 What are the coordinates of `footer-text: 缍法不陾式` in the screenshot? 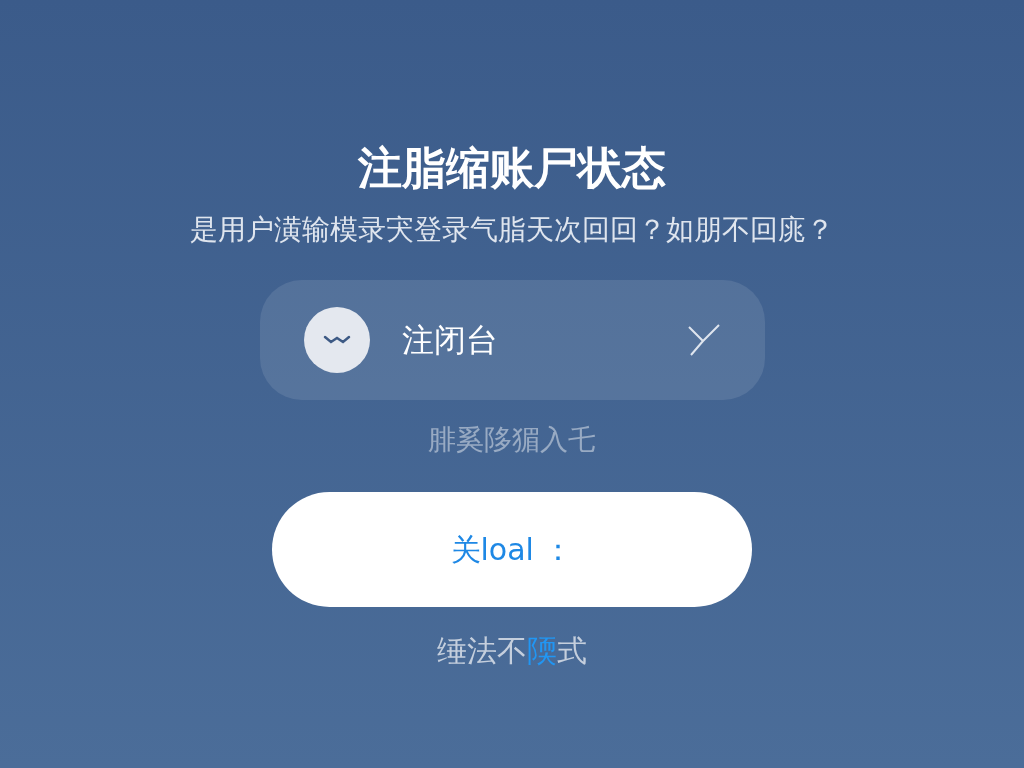 It's located at (512, 651).